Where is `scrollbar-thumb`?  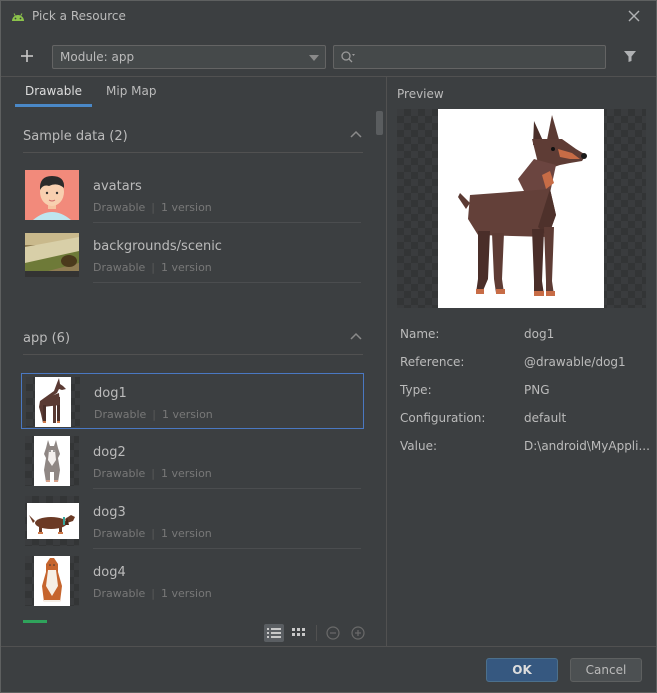
scrollbar-thumb is located at coordinates (379, 123).